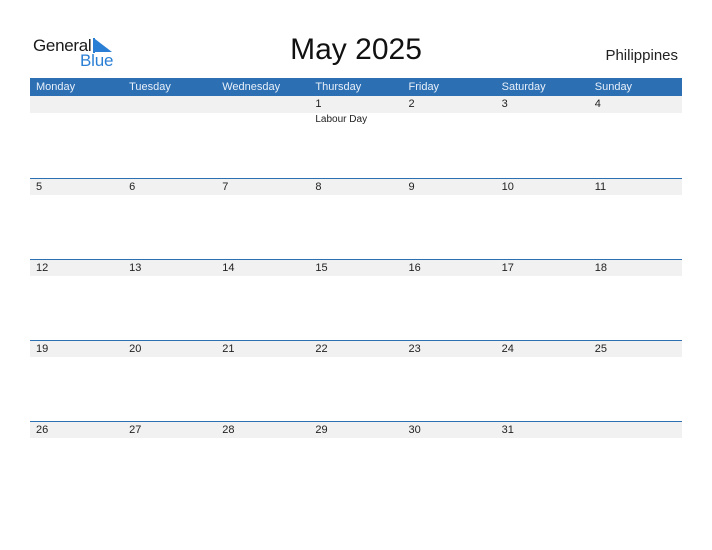  Describe the element at coordinates (228, 268) in the screenshot. I see `day-number: 14` at that location.